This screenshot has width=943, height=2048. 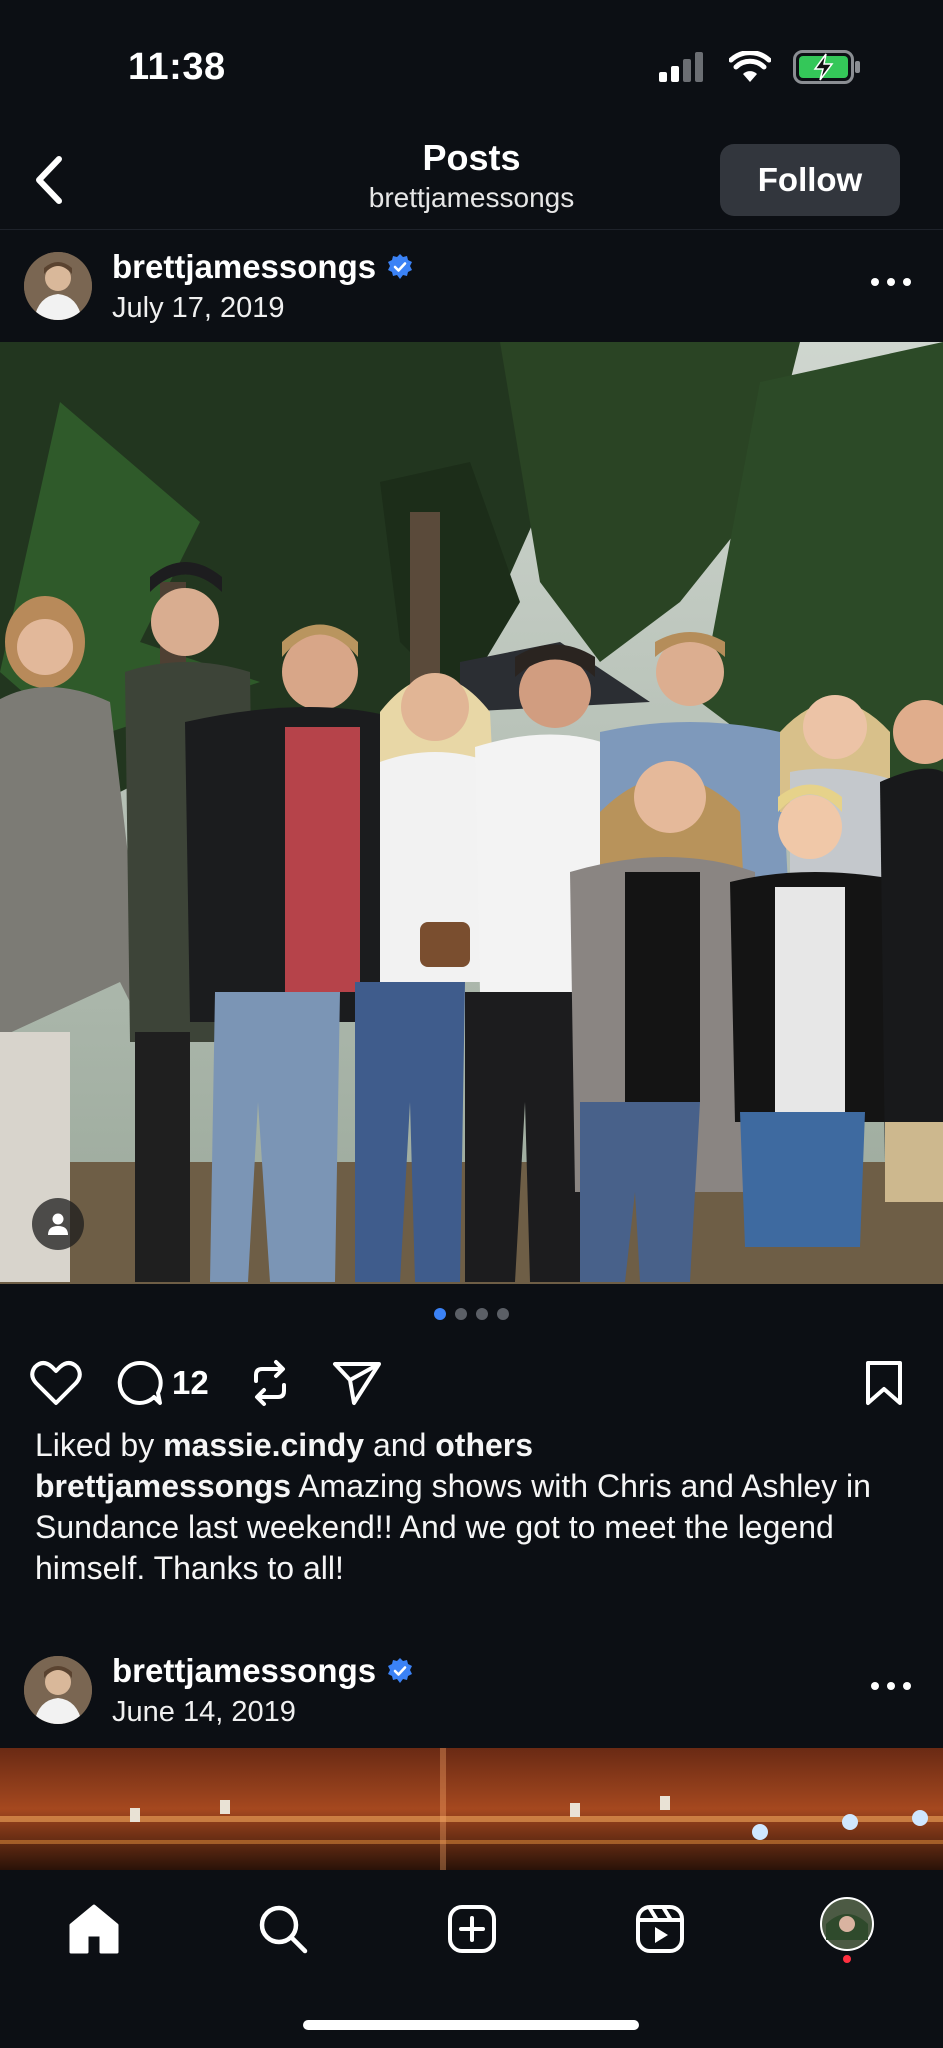 What do you see at coordinates (471, 1314) in the screenshot?
I see `carousel-indicator` at bounding box center [471, 1314].